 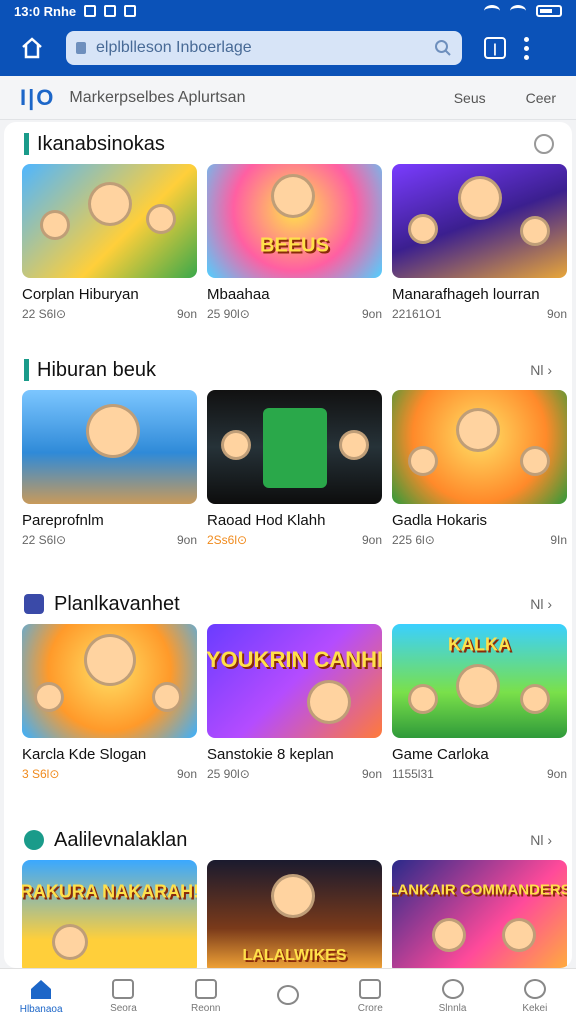 What do you see at coordinates (452, 1008) in the screenshot?
I see `nav-label: Slnnla` at bounding box center [452, 1008].